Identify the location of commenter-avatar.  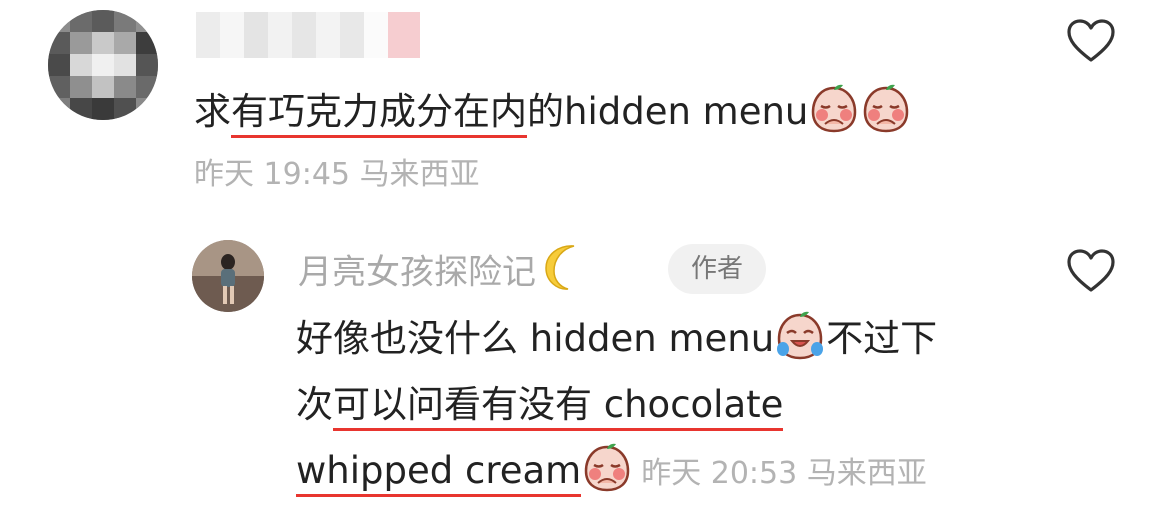
(103, 65).